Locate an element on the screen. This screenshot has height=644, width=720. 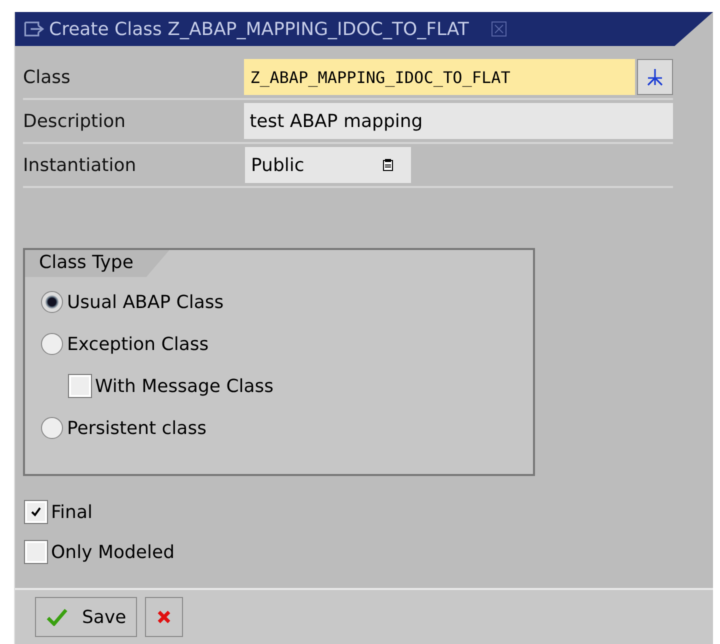
search-help-button is located at coordinates (655, 77).